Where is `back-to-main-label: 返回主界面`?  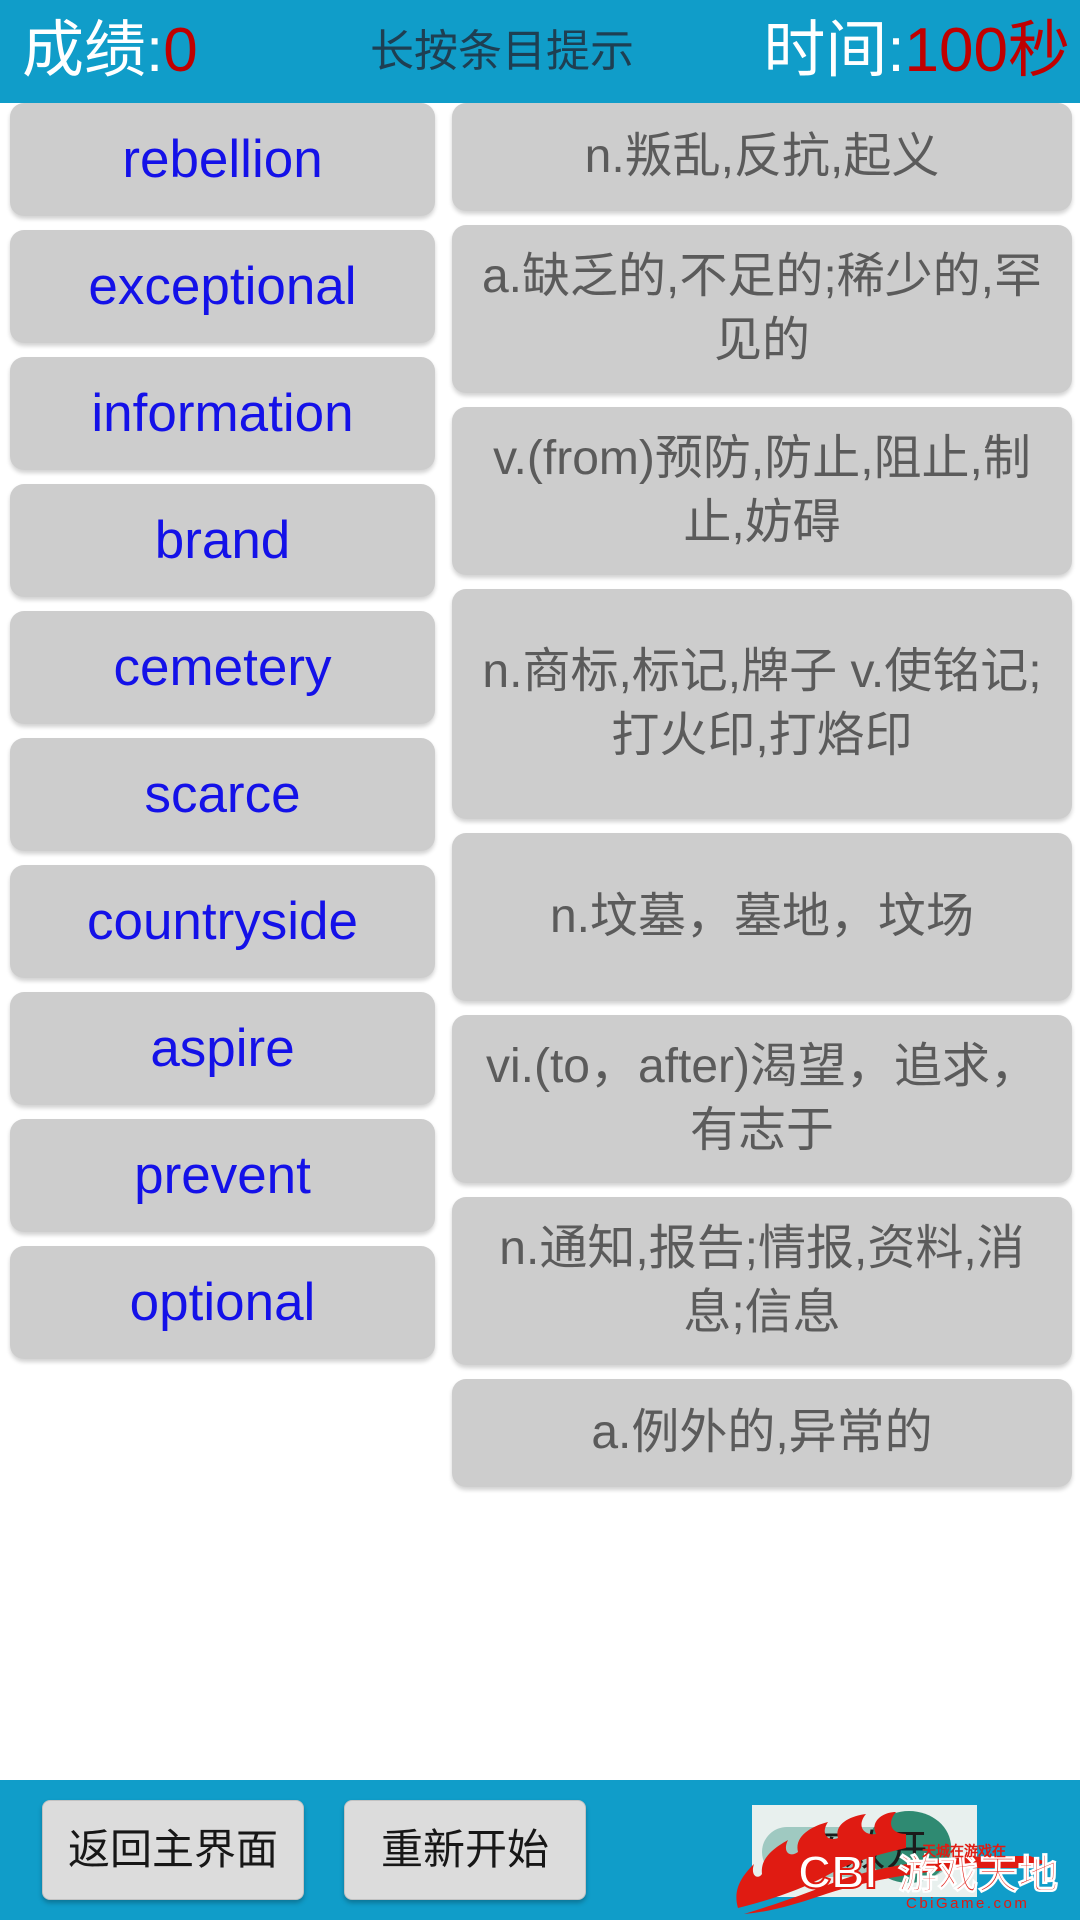 back-to-main-label: 返回主界面 is located at coordinates (172, 1849).